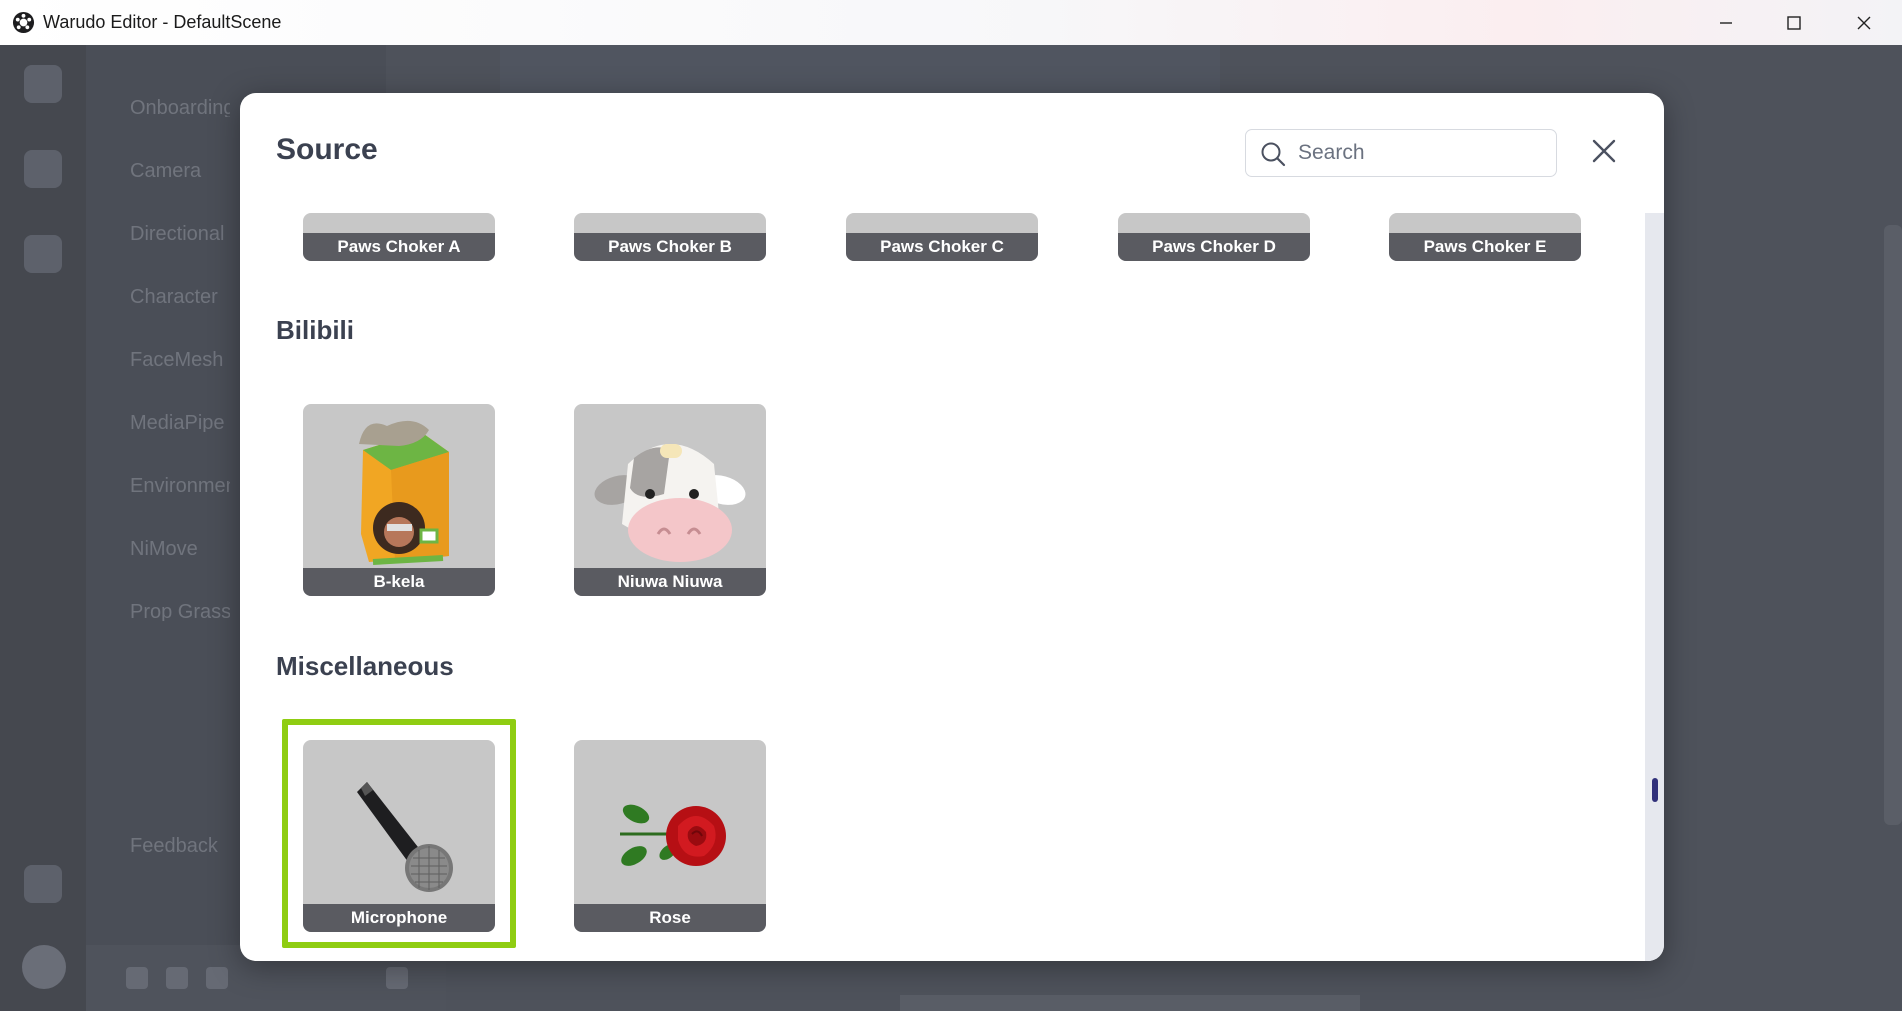  I want to click on source-card-microphone: Microphone, so click(399, 836).